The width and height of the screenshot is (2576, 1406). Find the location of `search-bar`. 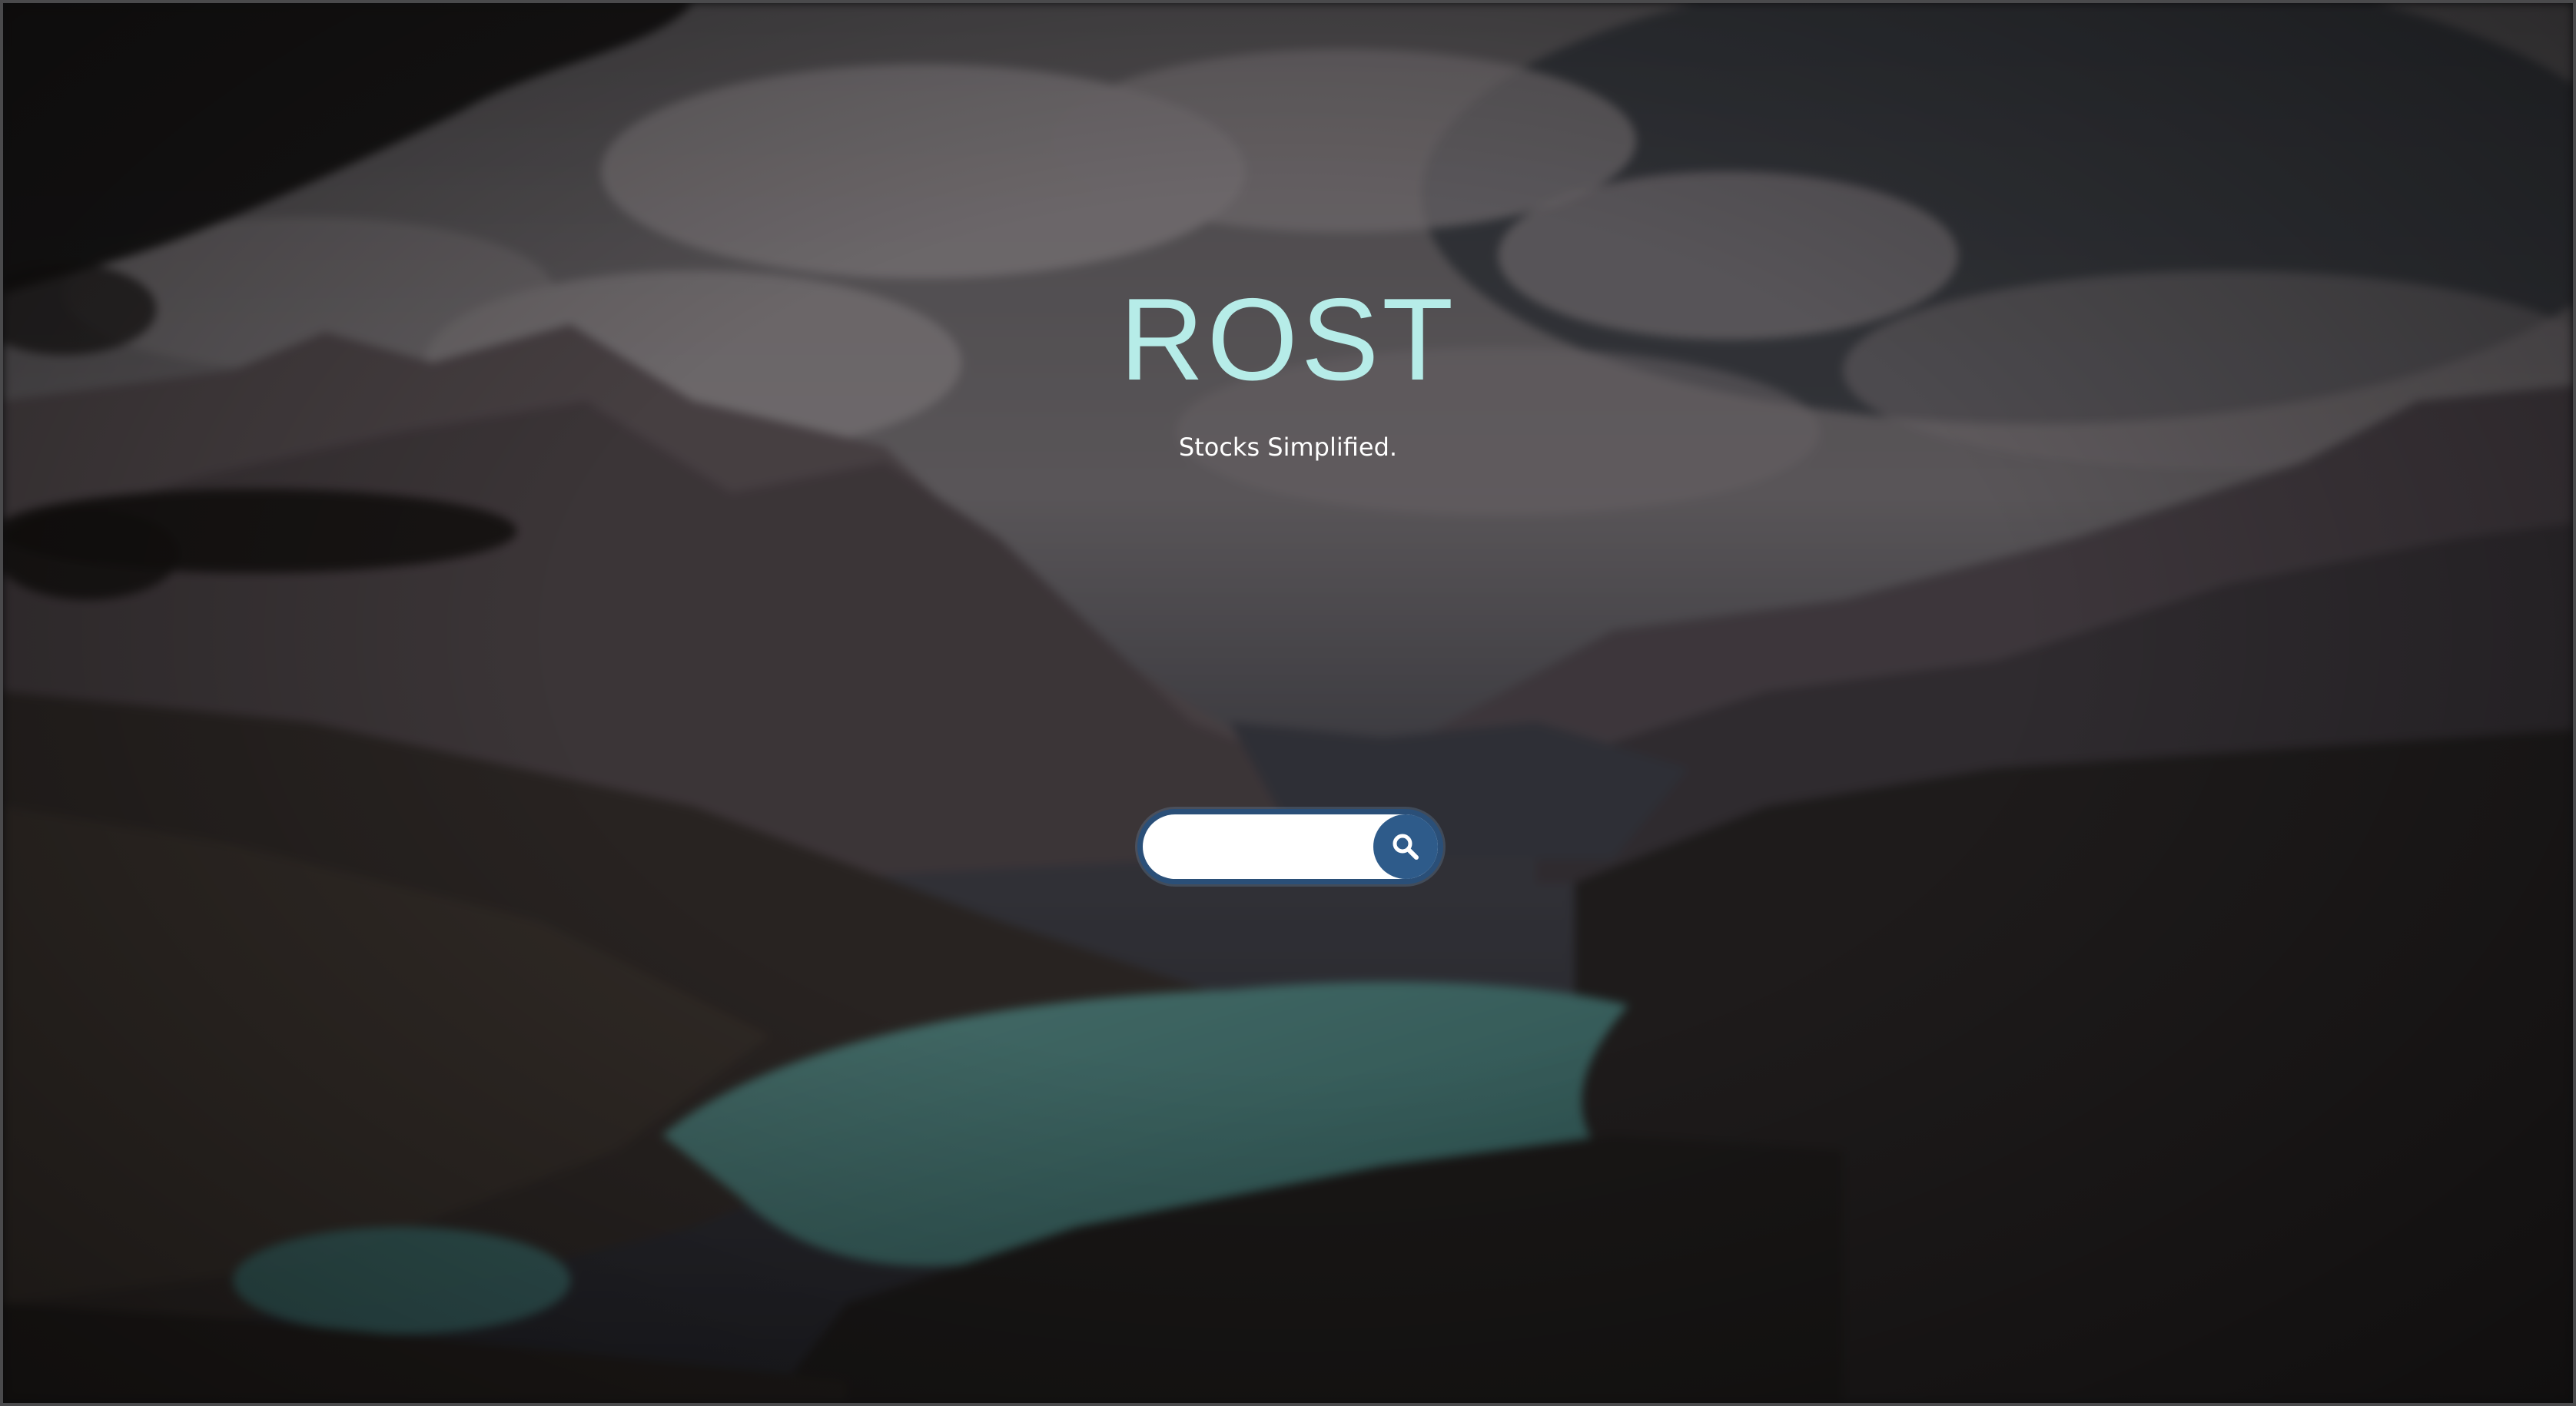

search-bar is located at coordinates (1290, 846).